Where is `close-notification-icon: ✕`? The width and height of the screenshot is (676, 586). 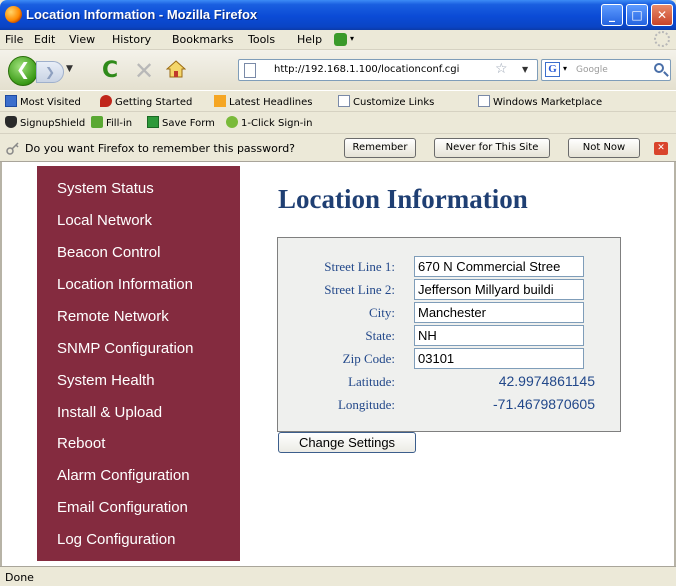 close-notification-icon: ✕ is located at coordinates (661, 148).